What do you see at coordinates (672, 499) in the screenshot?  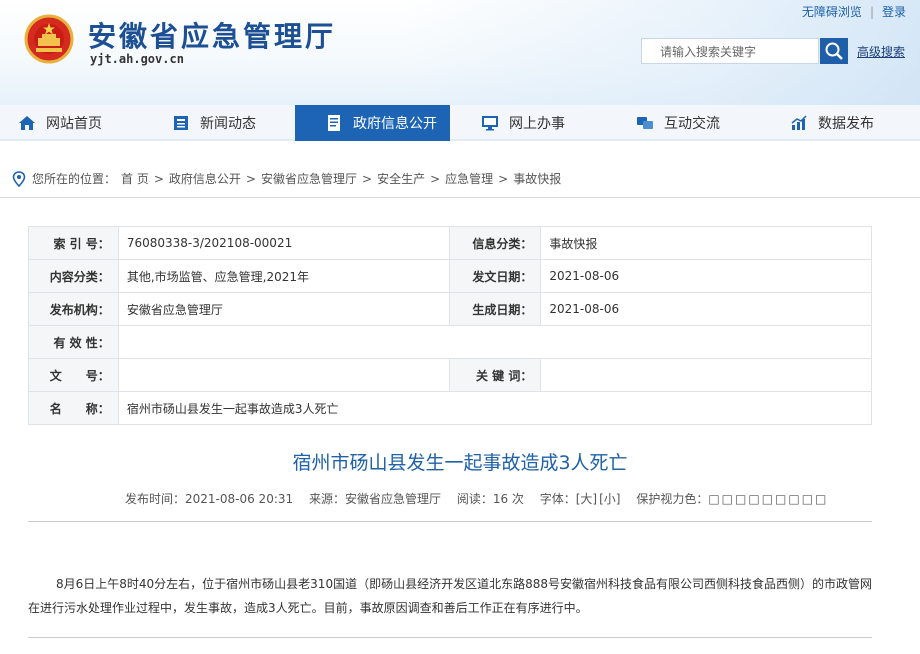 I see `eye-protection-label: 保护视力色：` at bounding box center [672, 499].